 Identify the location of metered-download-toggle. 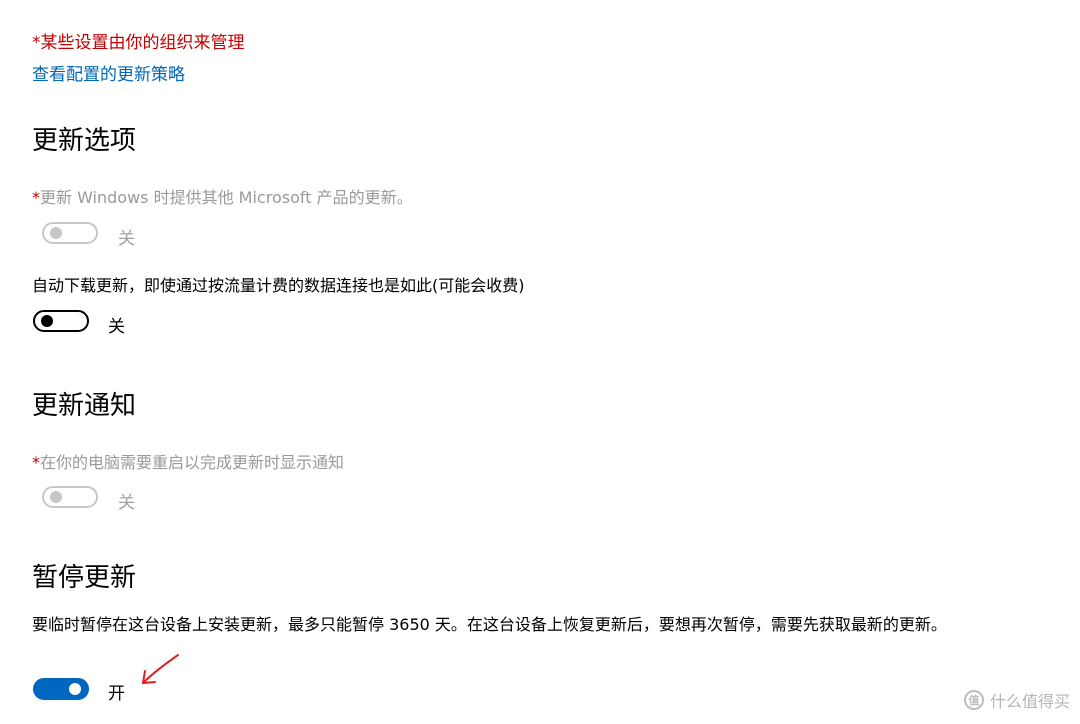
(61, 321).